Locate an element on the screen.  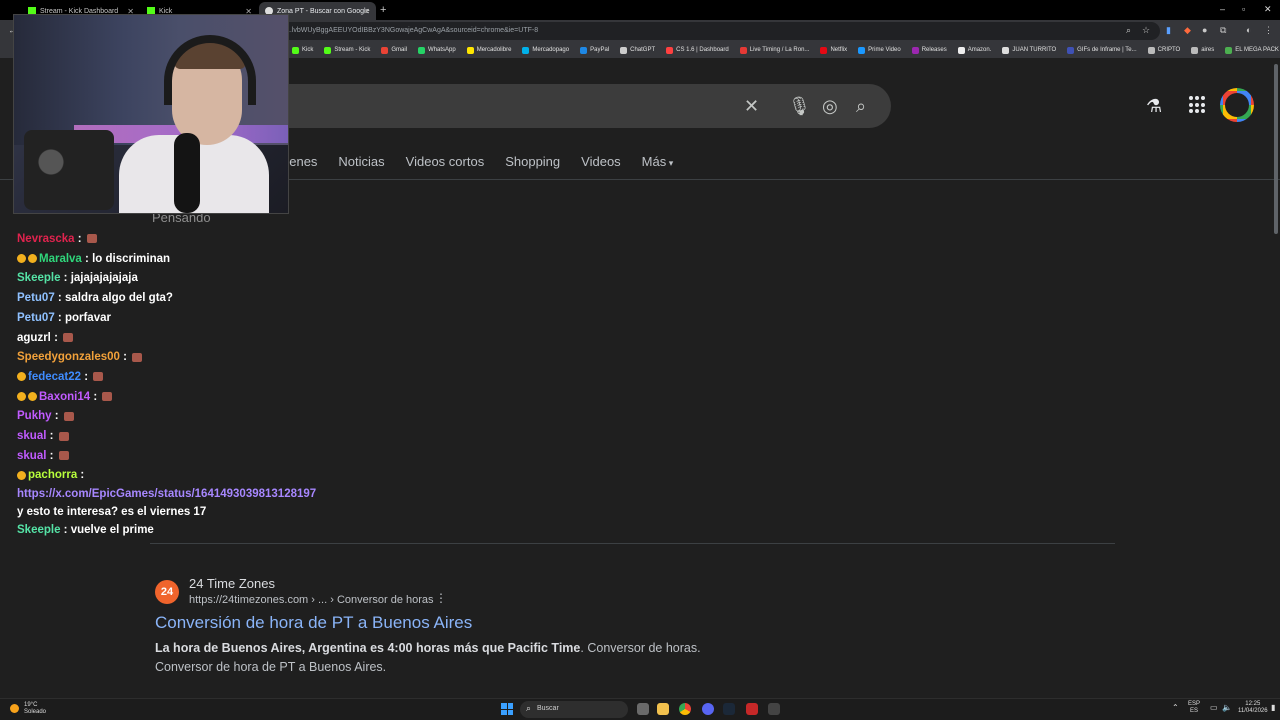
lang-bottom: ES is located at coordinates (1194, 711).